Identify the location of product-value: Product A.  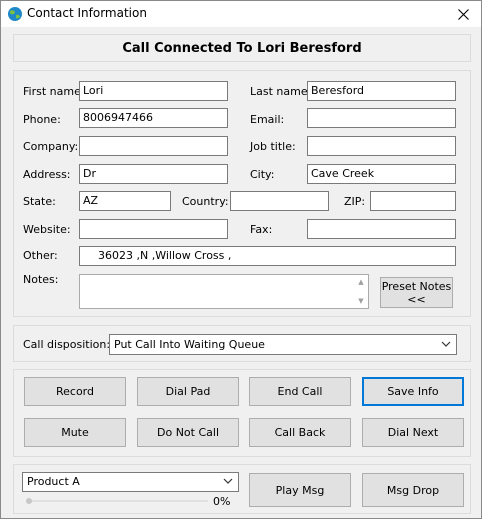
(53, 481).